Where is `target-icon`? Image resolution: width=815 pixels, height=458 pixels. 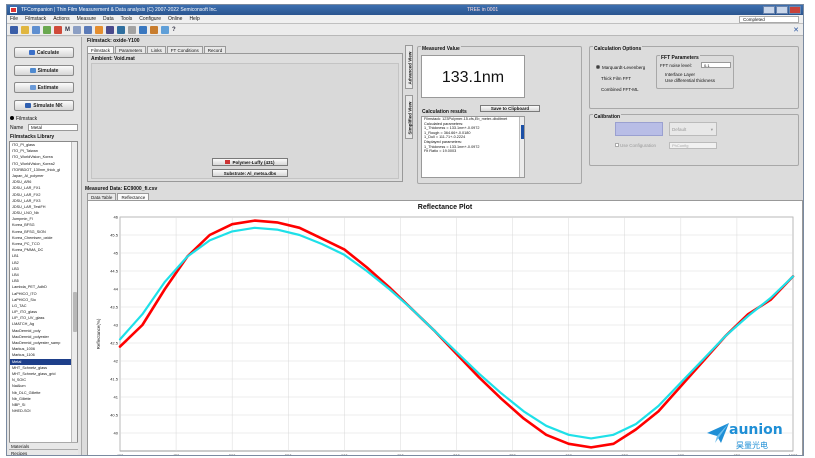
target-icon is located at coordinates (143, 29).